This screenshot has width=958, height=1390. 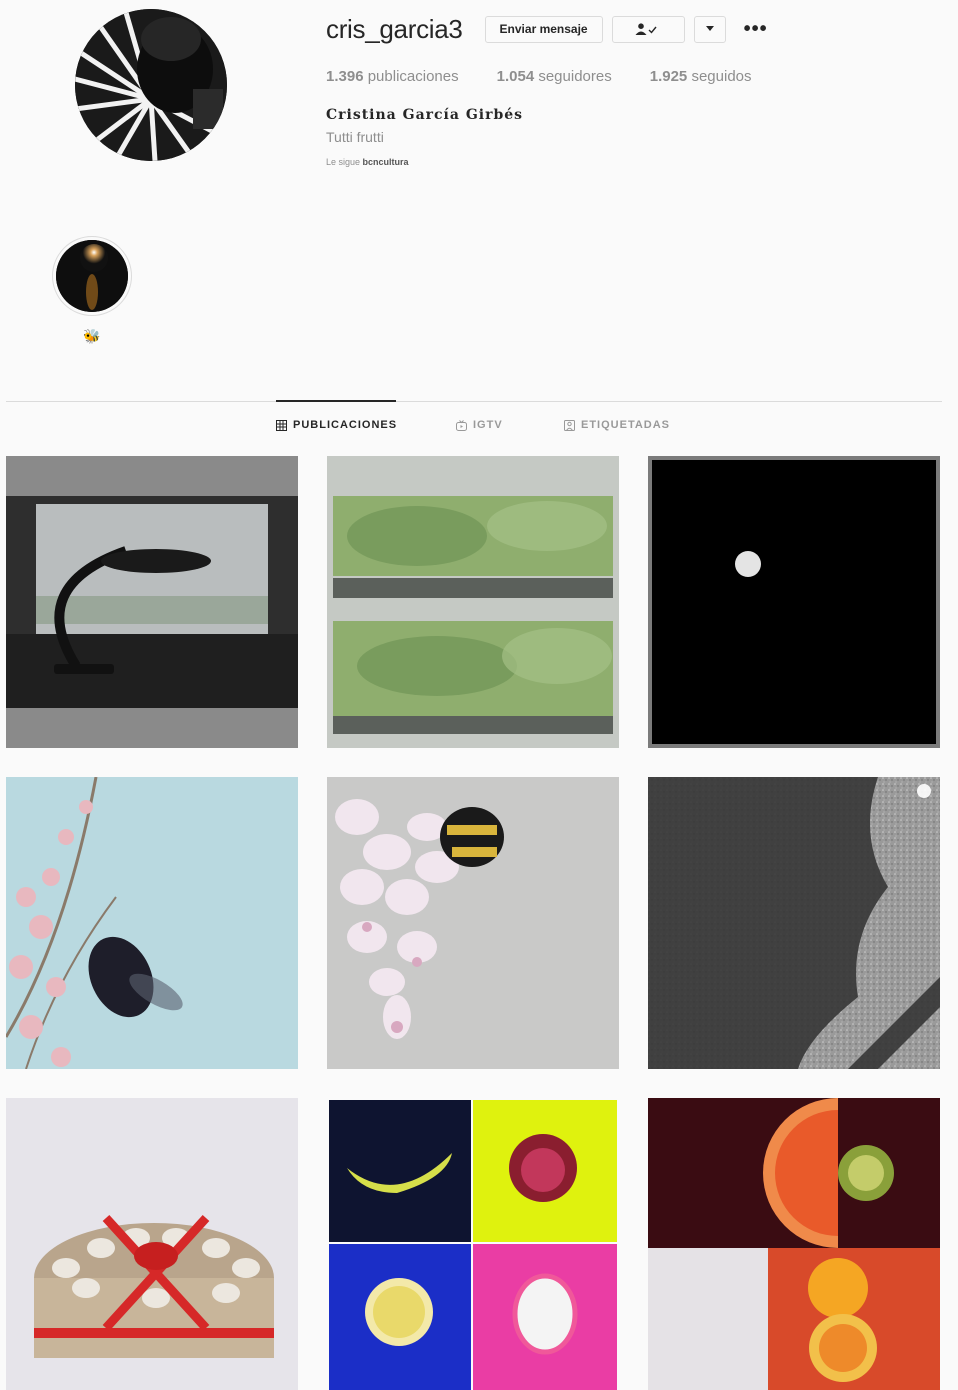 I want to click on window-blinds-image, so click(x=473, y=602).